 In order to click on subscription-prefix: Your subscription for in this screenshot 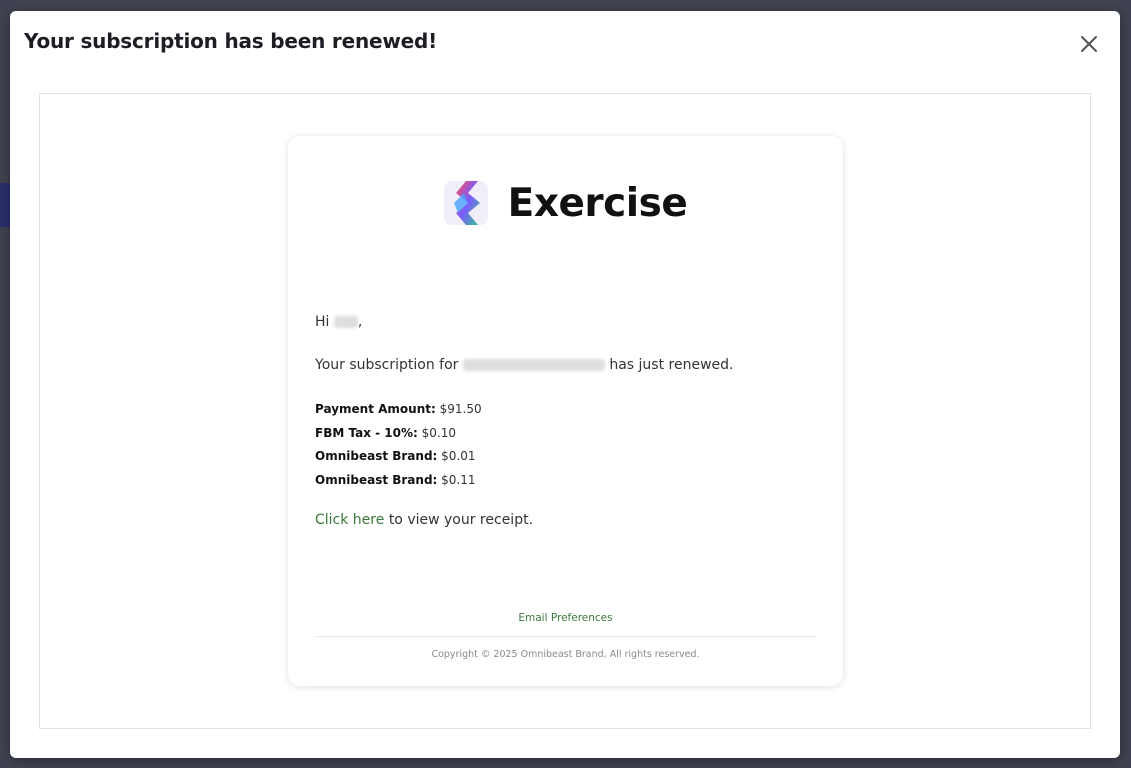, I will do `click(387, 365)`.